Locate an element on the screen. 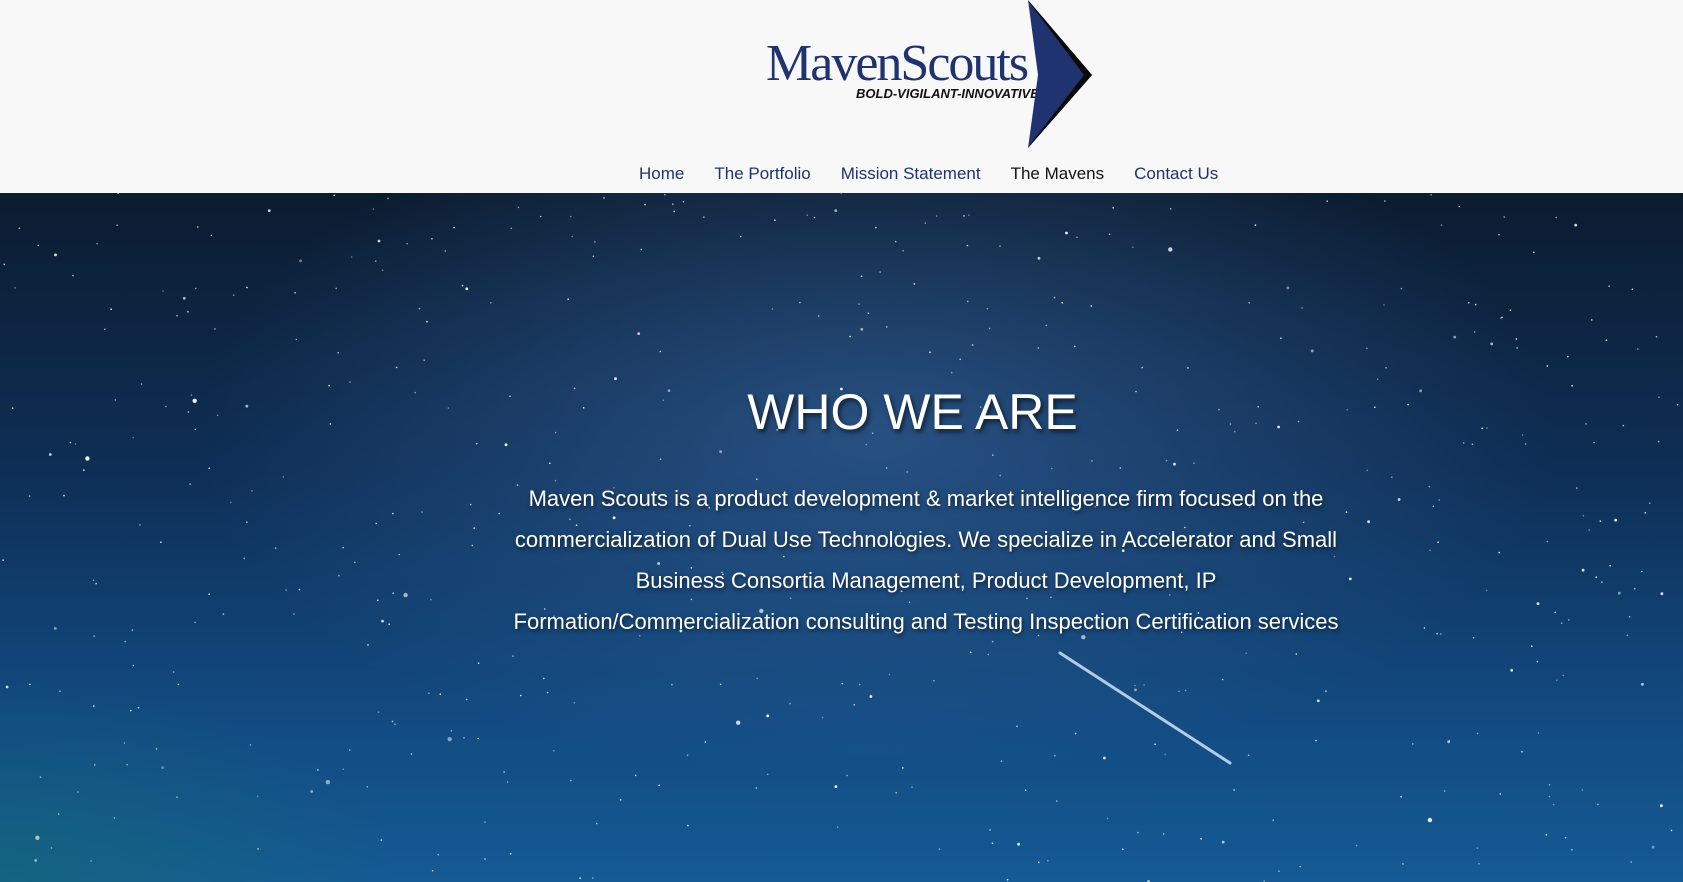 This screenshot has width=1683, height=882. nav-the-mavens: The Mavens is located at coordinates (1058, 174).